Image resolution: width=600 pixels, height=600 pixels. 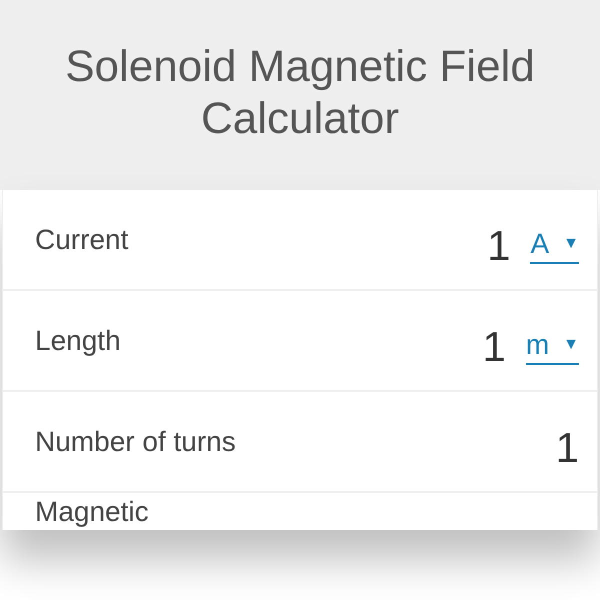 I want to click on unit-dropdown: A ▼, so click(x=554, y=246).